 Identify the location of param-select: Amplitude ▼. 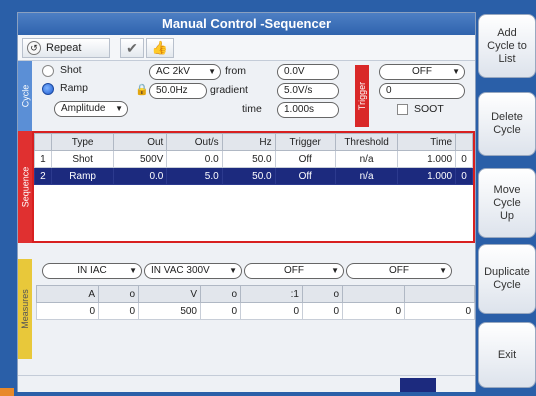
(91, 109).